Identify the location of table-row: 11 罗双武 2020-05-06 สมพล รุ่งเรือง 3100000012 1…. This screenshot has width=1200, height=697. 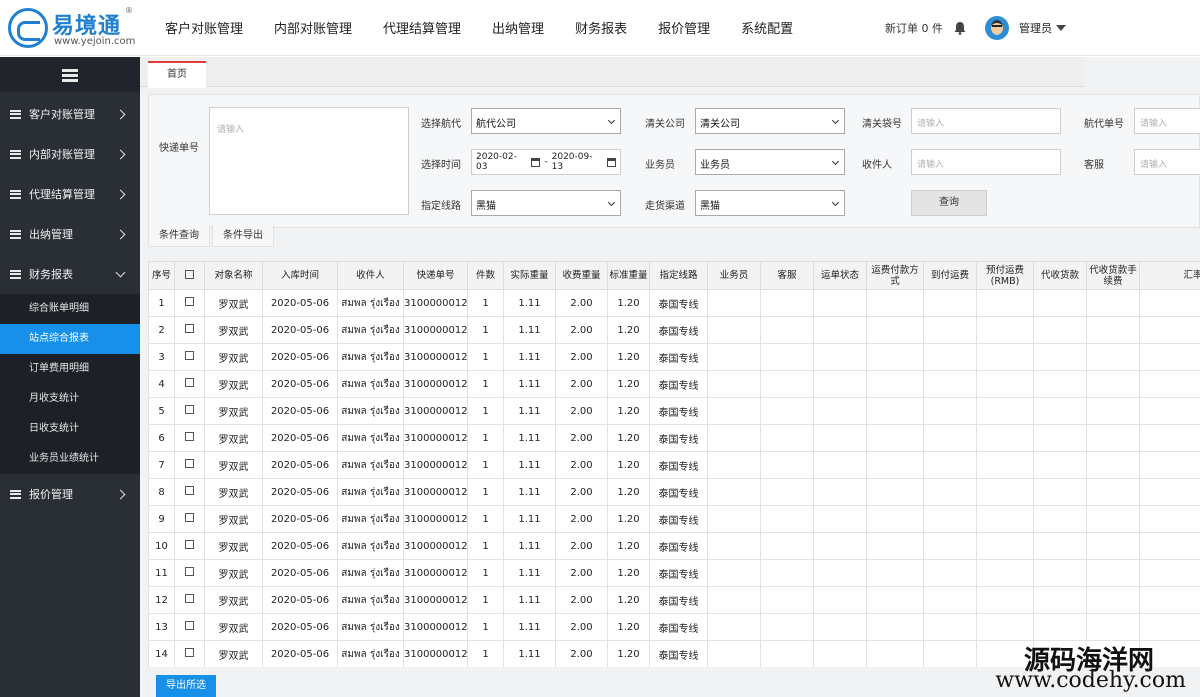
(674, 573).